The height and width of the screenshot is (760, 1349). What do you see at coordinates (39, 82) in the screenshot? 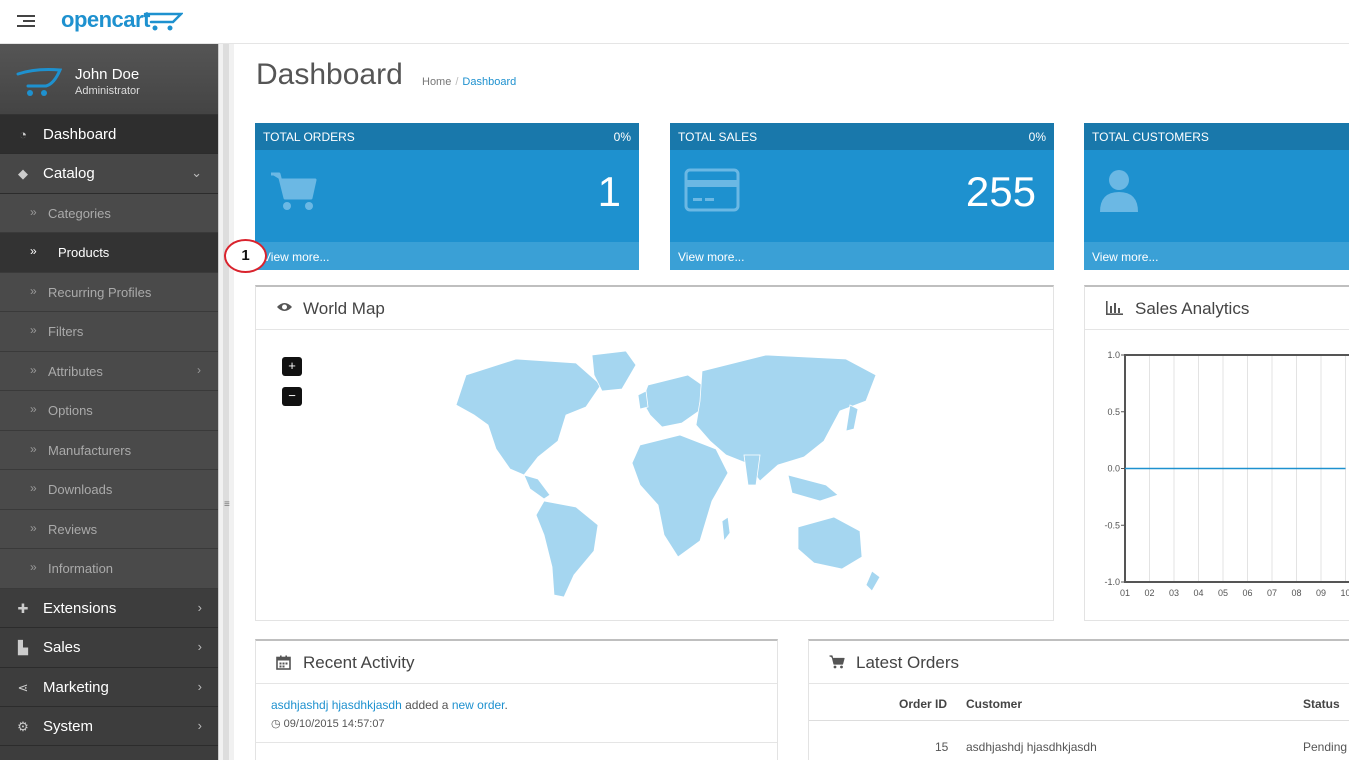
I see `profile-cart-icon` at bounding box center [39, 82].